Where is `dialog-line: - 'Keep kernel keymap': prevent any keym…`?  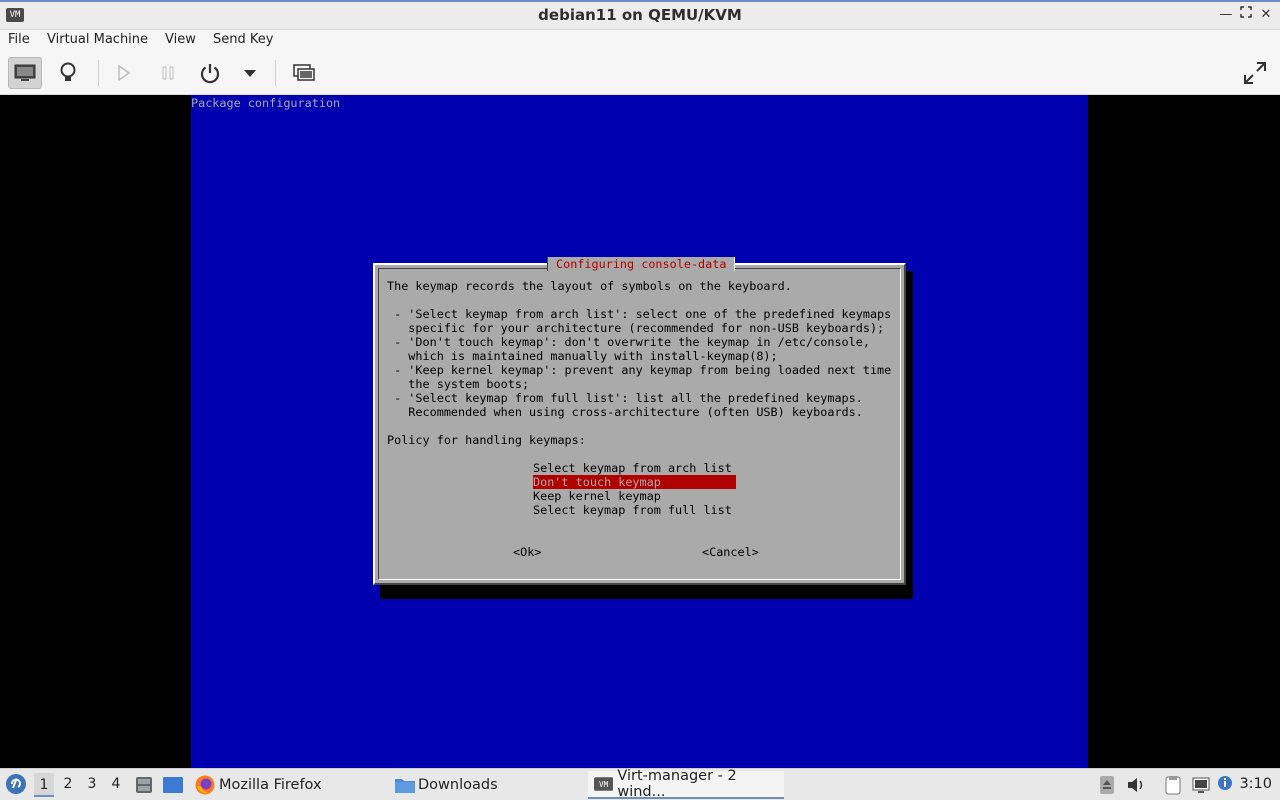 dialog-line: - 'Keep kernel keymap': prevent any keym… is located at coordinates (639, 370).